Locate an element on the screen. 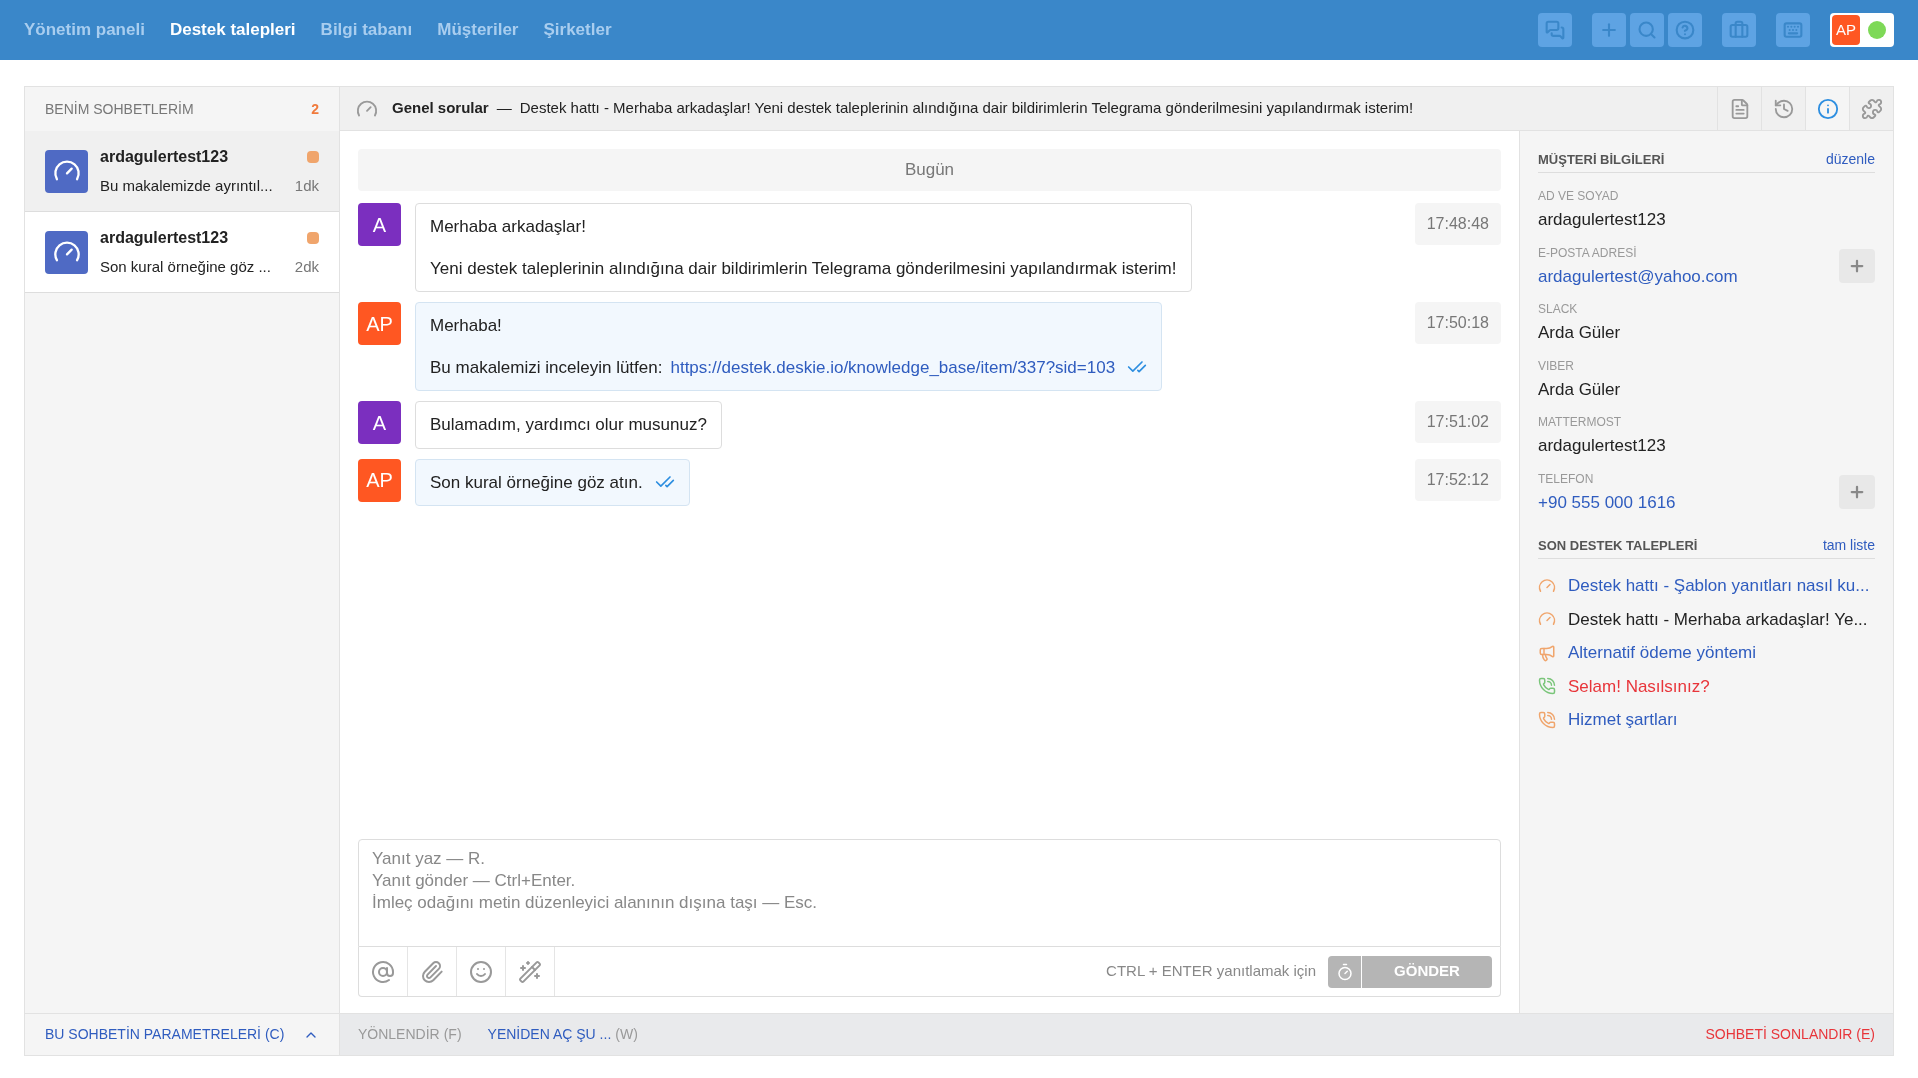 This screenshot has height=1078, width=1918. search-icon is located at coordinates (1647, 30).